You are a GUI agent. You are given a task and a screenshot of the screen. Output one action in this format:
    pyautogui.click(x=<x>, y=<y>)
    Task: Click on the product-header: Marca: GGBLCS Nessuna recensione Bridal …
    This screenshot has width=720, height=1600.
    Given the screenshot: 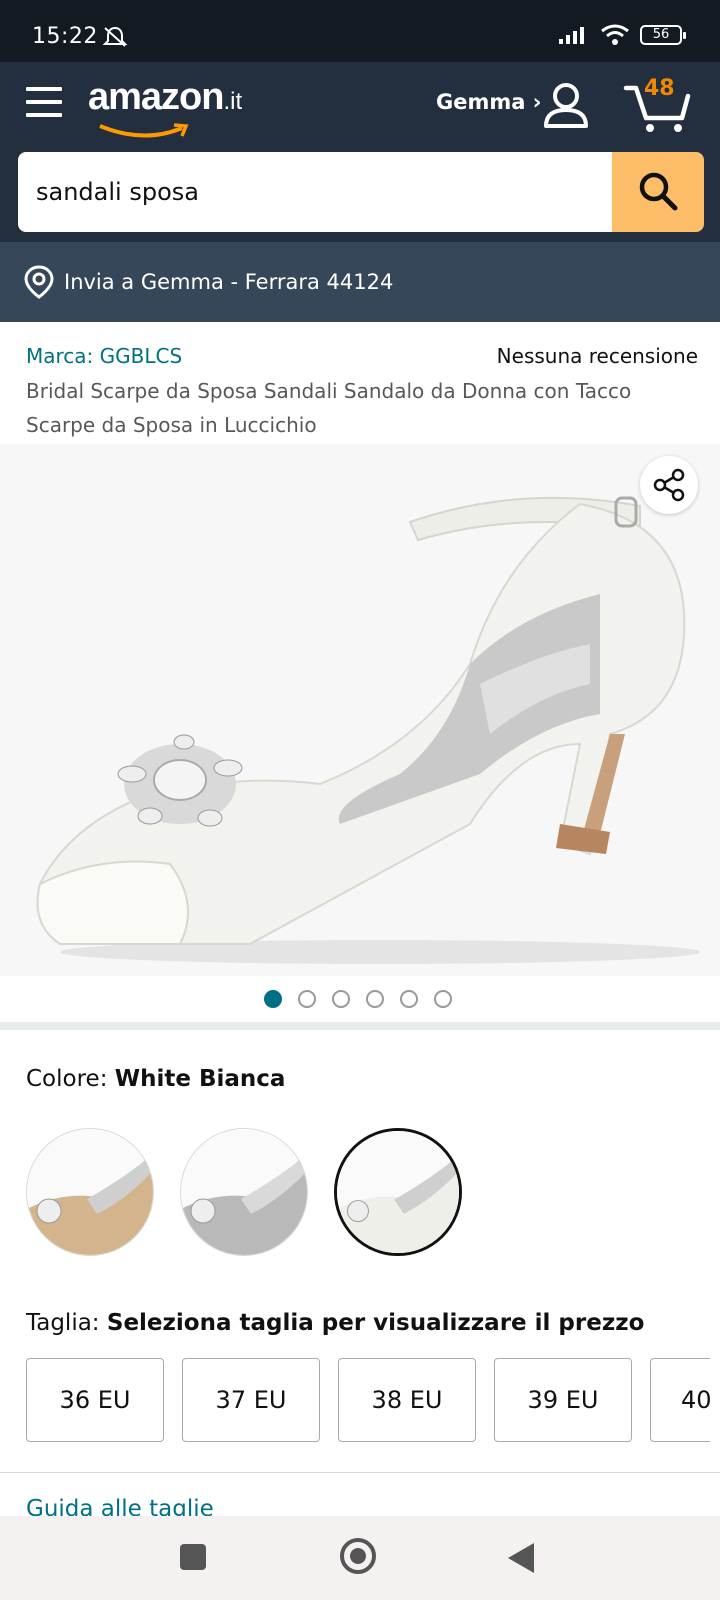 What is the action you would take?
    pyautogui.click(x=362, y=393)
    